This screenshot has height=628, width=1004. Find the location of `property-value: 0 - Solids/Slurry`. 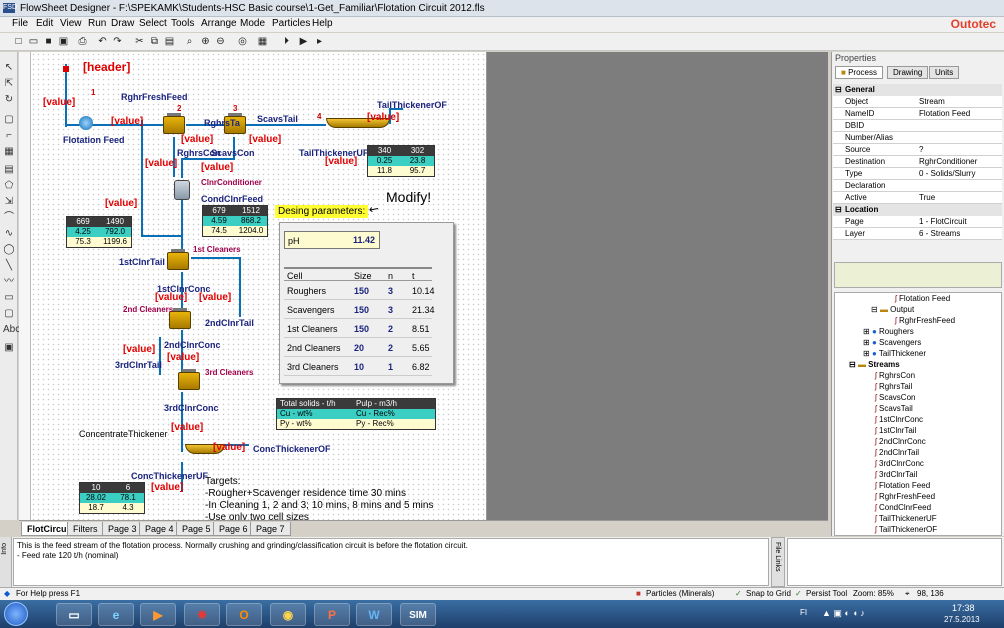

property-value: 0 - Solids/Slurry is located at coordinates (947, 173).